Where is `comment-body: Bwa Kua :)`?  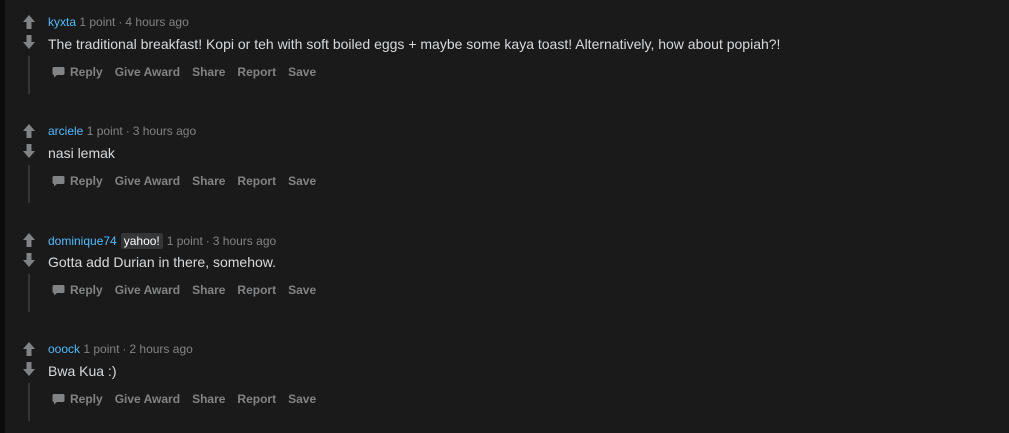 comment-body: Bwa Kua :) is located at coordinates (82, 371).